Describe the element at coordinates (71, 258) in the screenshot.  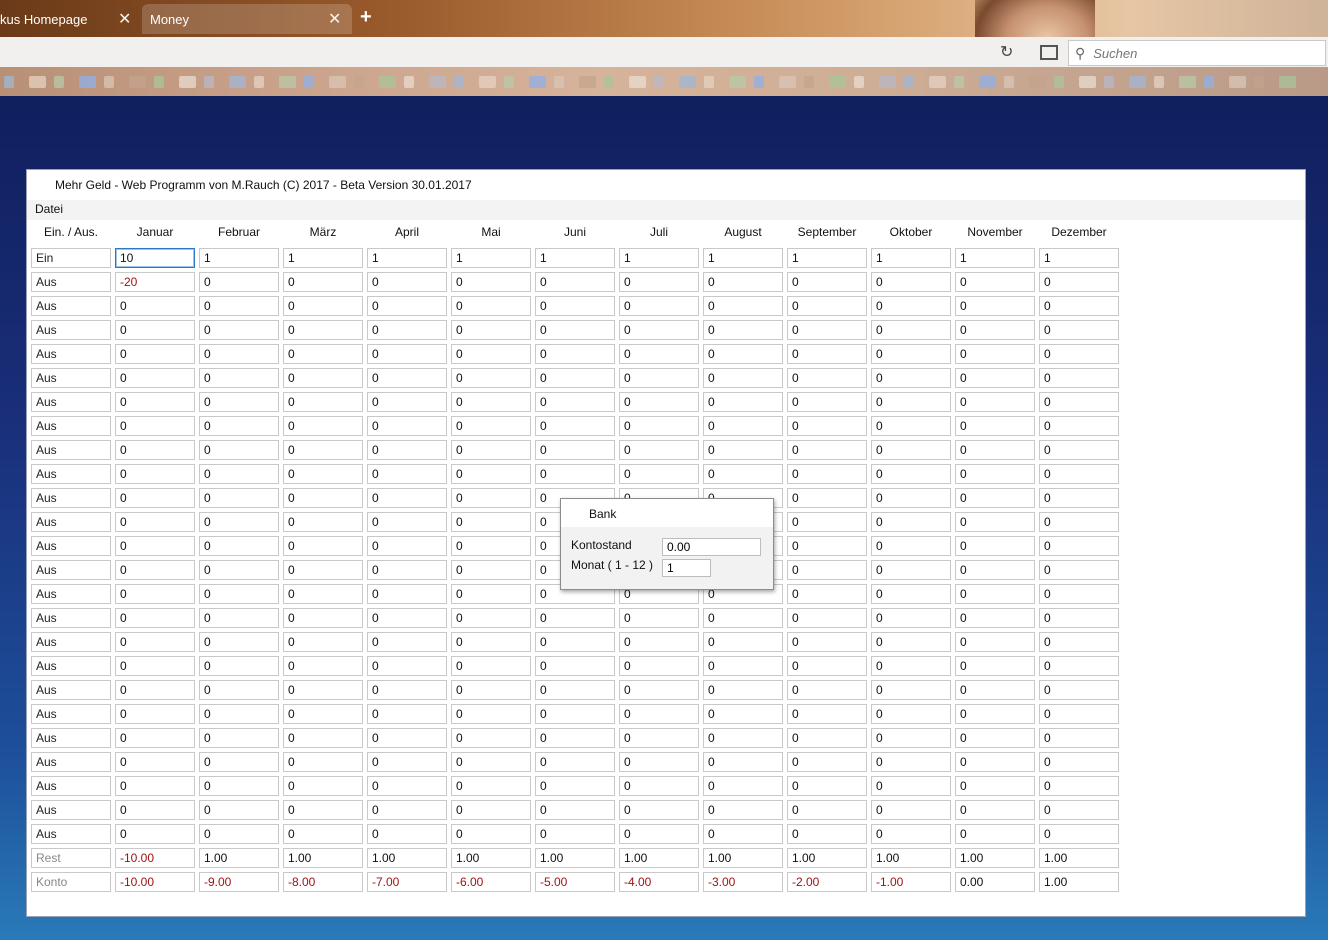
I see `row-label: Ein` at that location.